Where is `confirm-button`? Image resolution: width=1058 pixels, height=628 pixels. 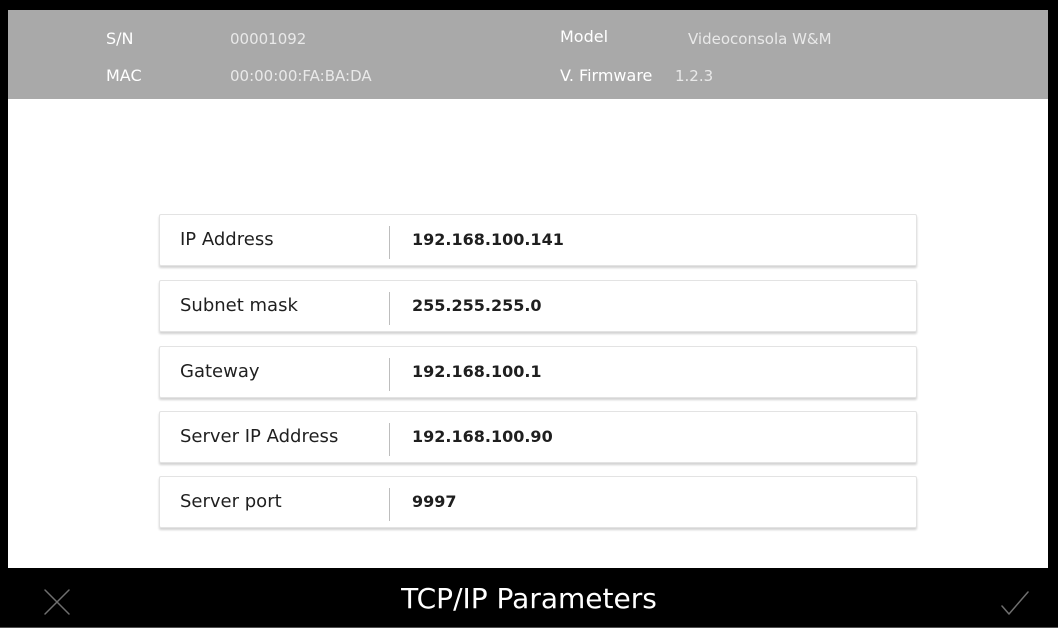
confirm-button is located at coordinates (1015, 602).